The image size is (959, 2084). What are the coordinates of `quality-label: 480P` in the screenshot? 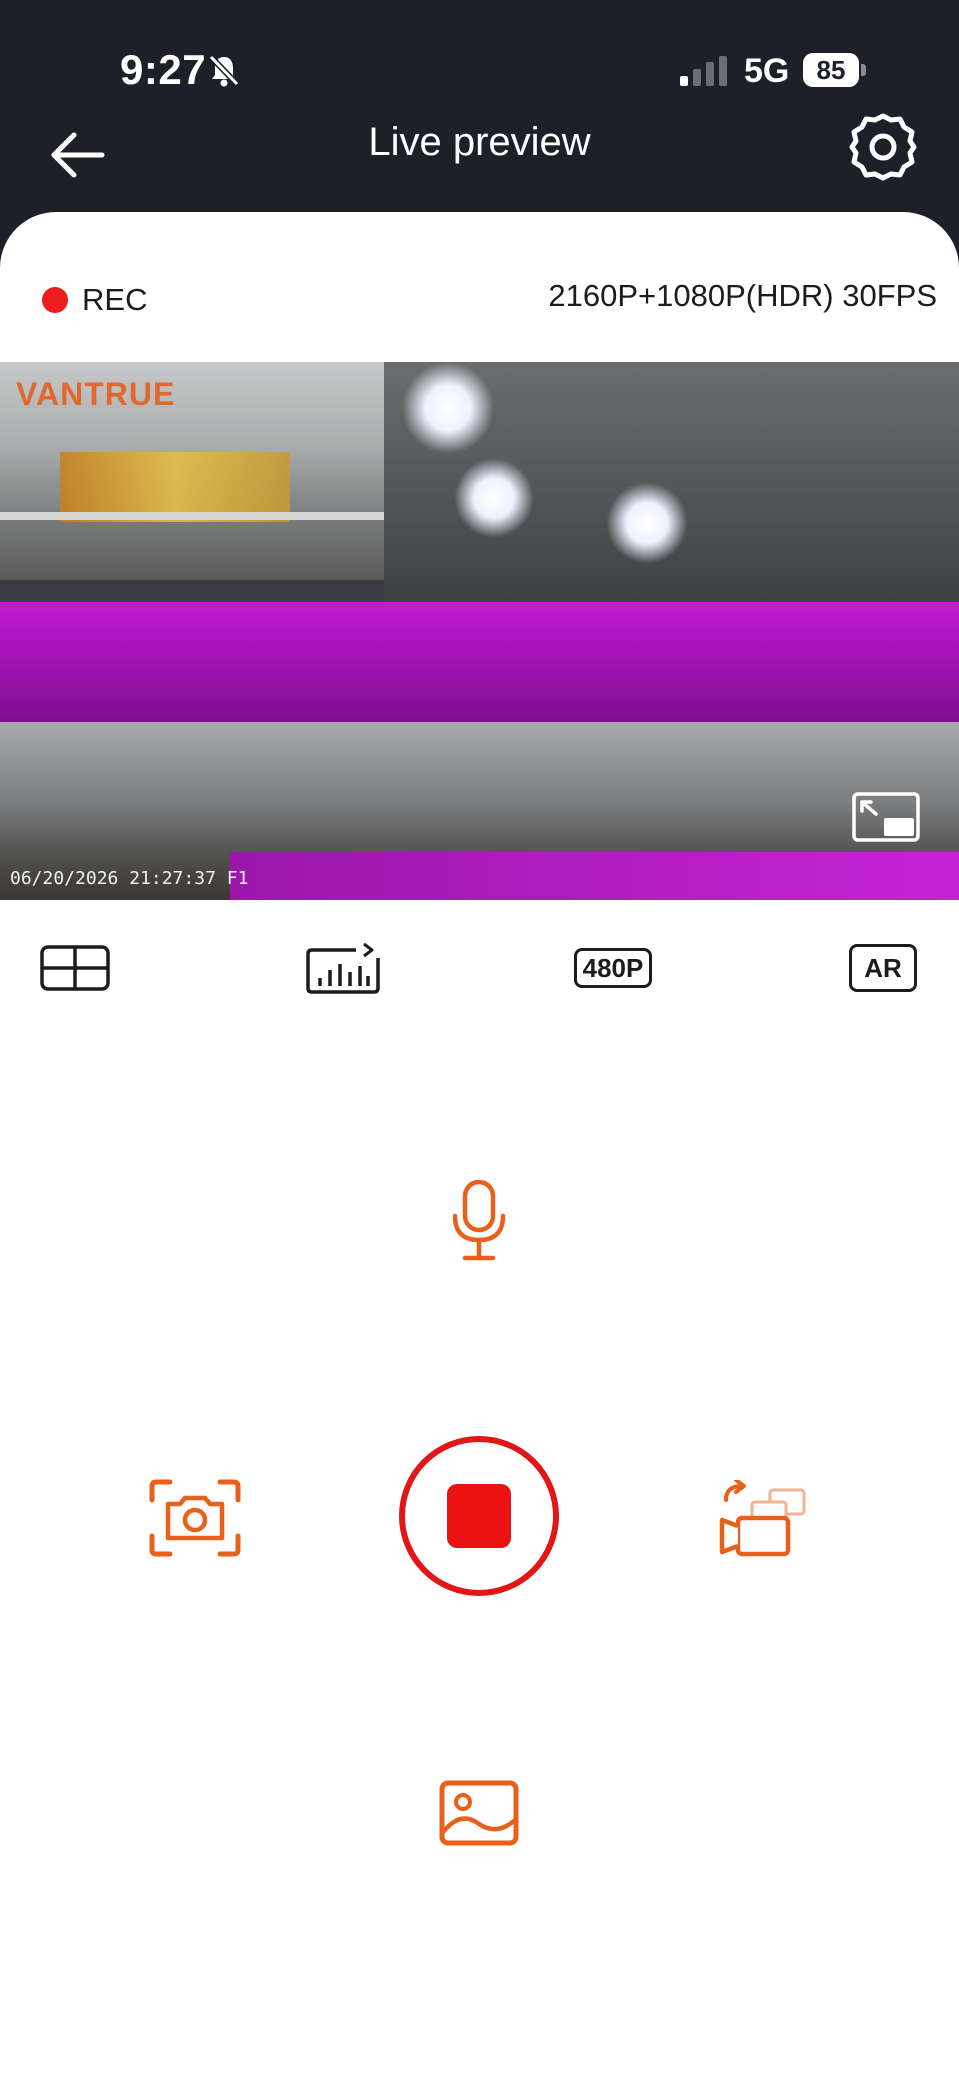 It's located at (613, 968).